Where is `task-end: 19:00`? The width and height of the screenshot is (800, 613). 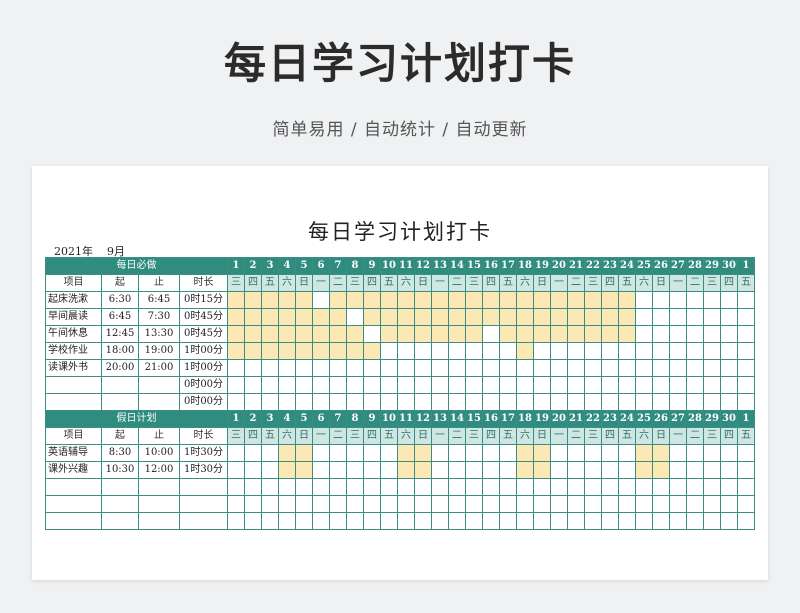 task-end: 19:00 is located at coordinates (159, 351).